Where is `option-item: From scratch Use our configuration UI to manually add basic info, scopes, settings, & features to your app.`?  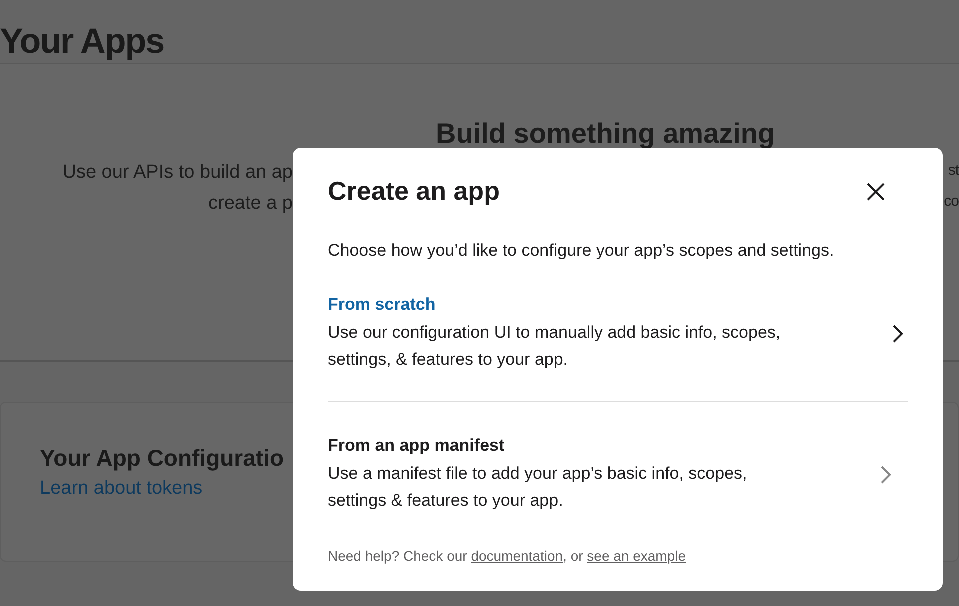 option-item: From scratch Use our configuration UI to manually add basic info, scopes, settings, & features to your app. is located at coordinates (618, 331).